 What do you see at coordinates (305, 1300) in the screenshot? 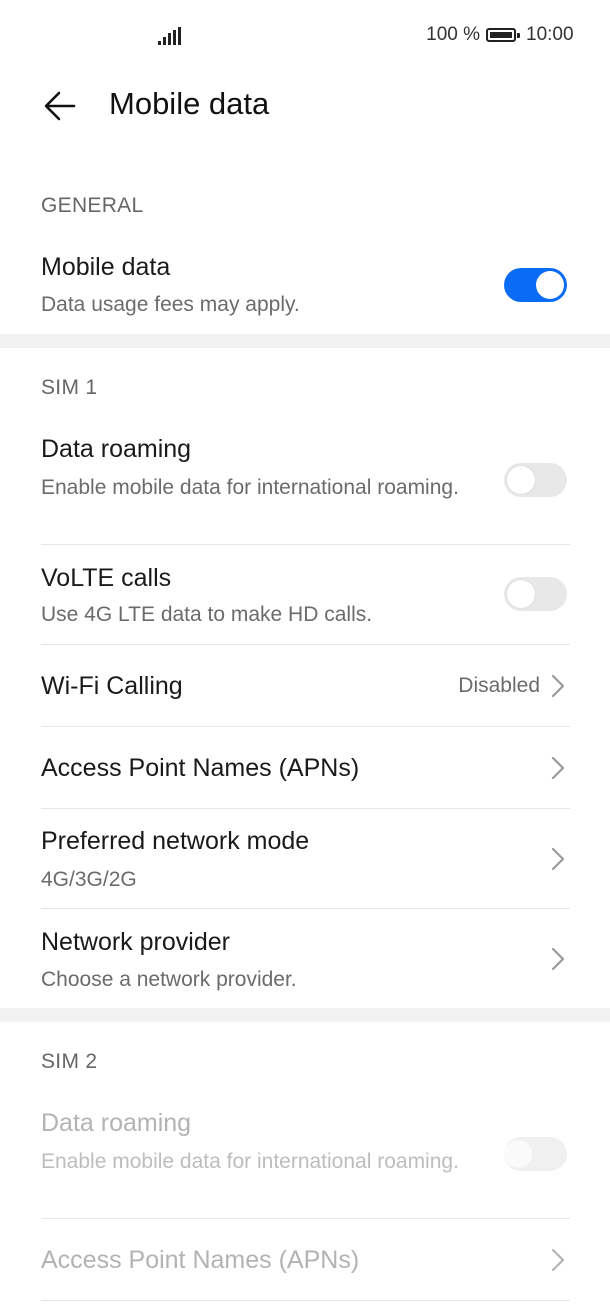
I see `divider` at bounding box center [305, 1300].